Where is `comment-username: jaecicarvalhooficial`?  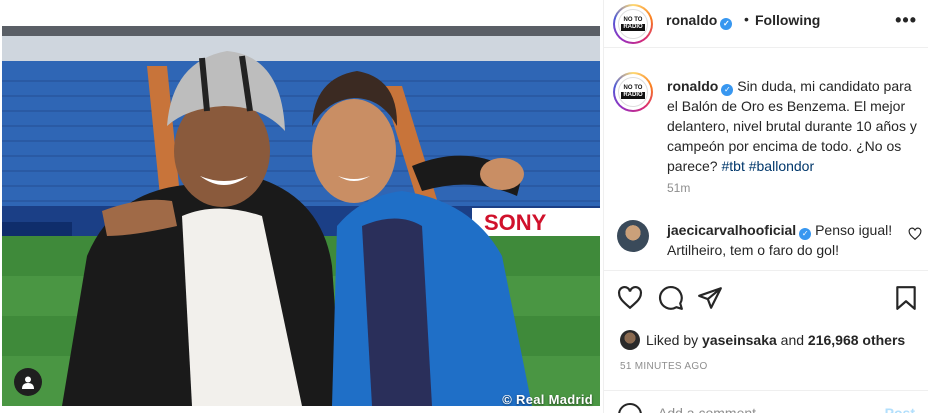 comment-username: jaecicarvalhooficial is located at coordinates (731, 230).